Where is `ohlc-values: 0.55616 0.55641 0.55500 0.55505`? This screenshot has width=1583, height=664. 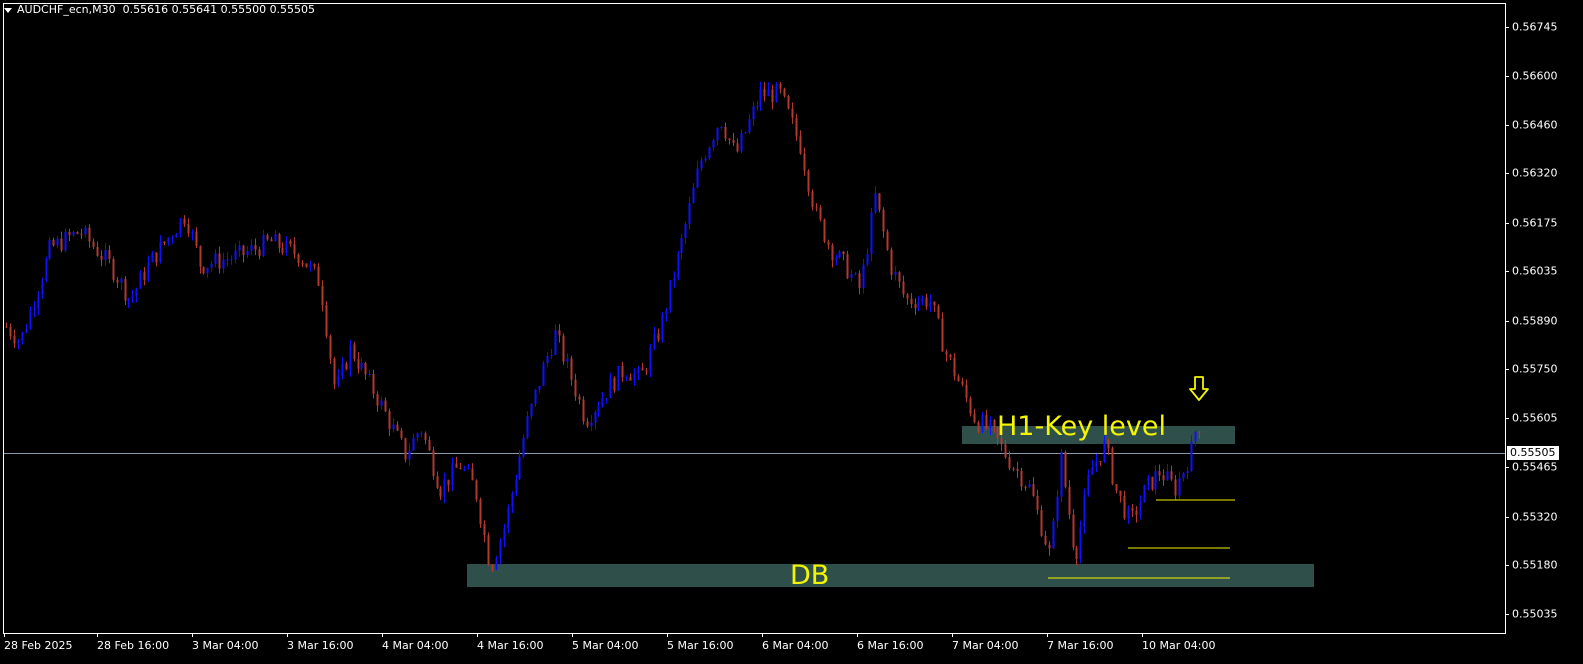 ohlc-values: 0.55616 0.55641 0.55500 0.55505 is located at coordinates (219, 9).